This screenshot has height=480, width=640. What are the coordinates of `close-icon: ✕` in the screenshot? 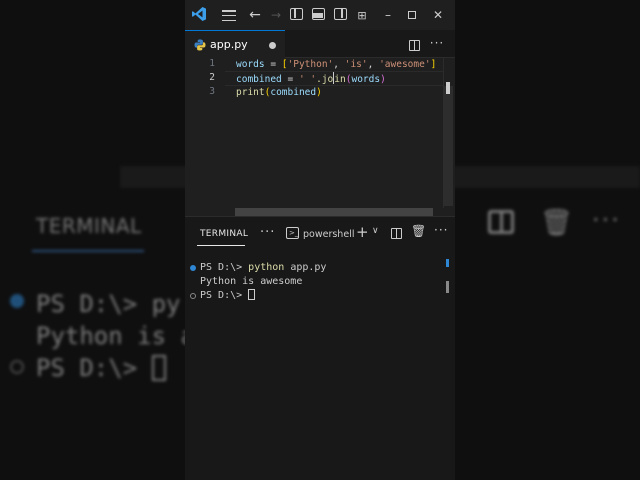 It's located at (438, 15).